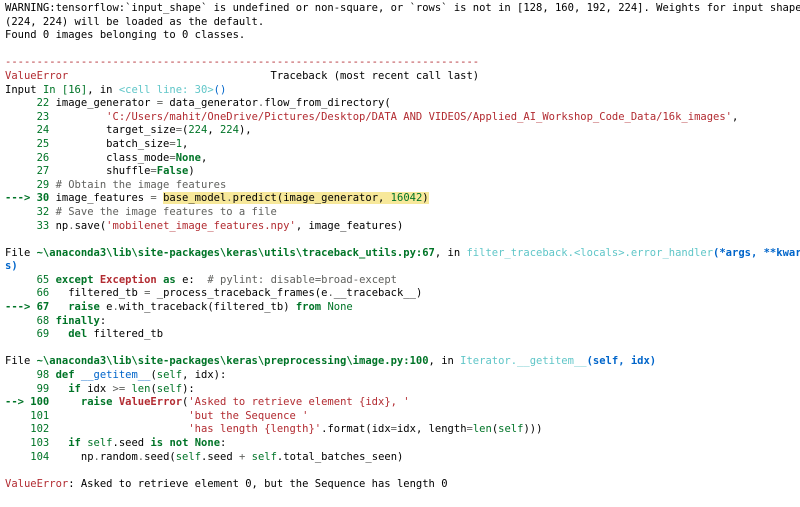  I want to click on output-line: 99 if idx >= len(self):, so click(400, 390).